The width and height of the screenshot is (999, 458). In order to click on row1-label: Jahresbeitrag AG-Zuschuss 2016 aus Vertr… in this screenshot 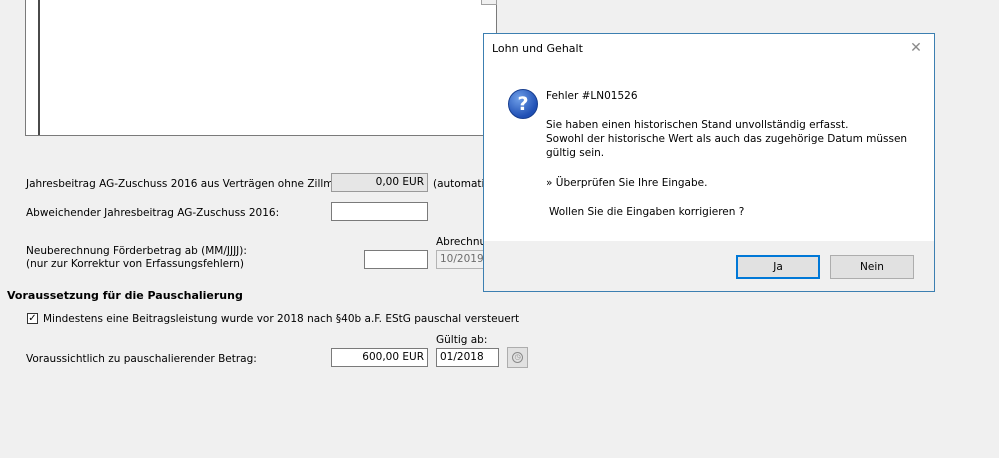, I will do `click(197, 184)`.